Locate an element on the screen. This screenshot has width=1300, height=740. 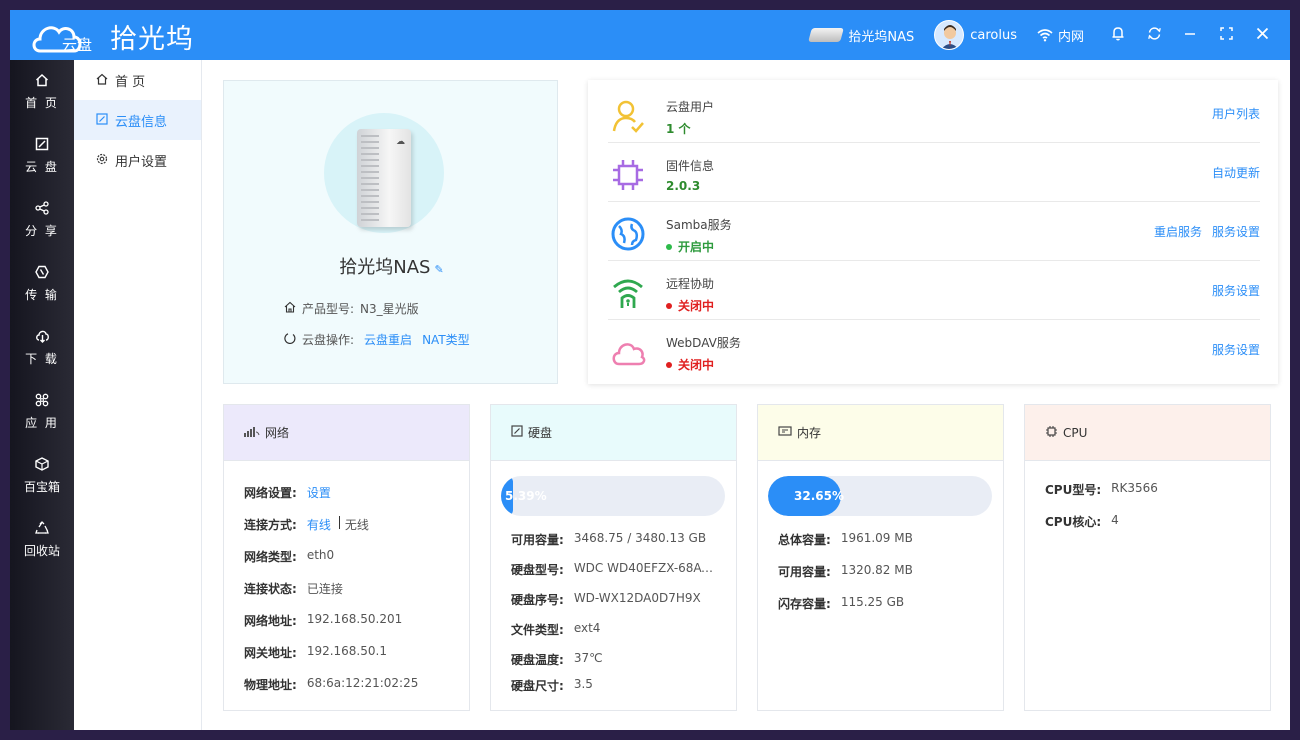
kv-key: 闪存容量: is located at coordinates (804, 604).